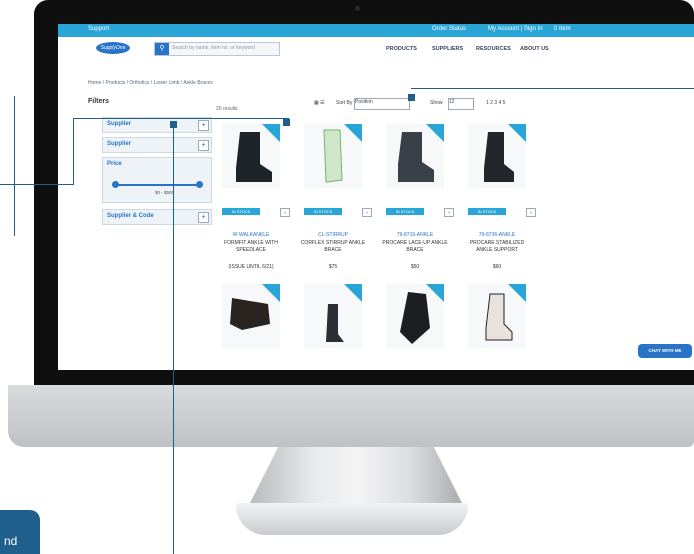 This screenshot has width=694, height=554. What do you see at coordinates (251, 247) in the screenshot?
I see `product-name: FORMFIT ANKLE WITH SPEEDLACE` at bounding box center [251, 247].